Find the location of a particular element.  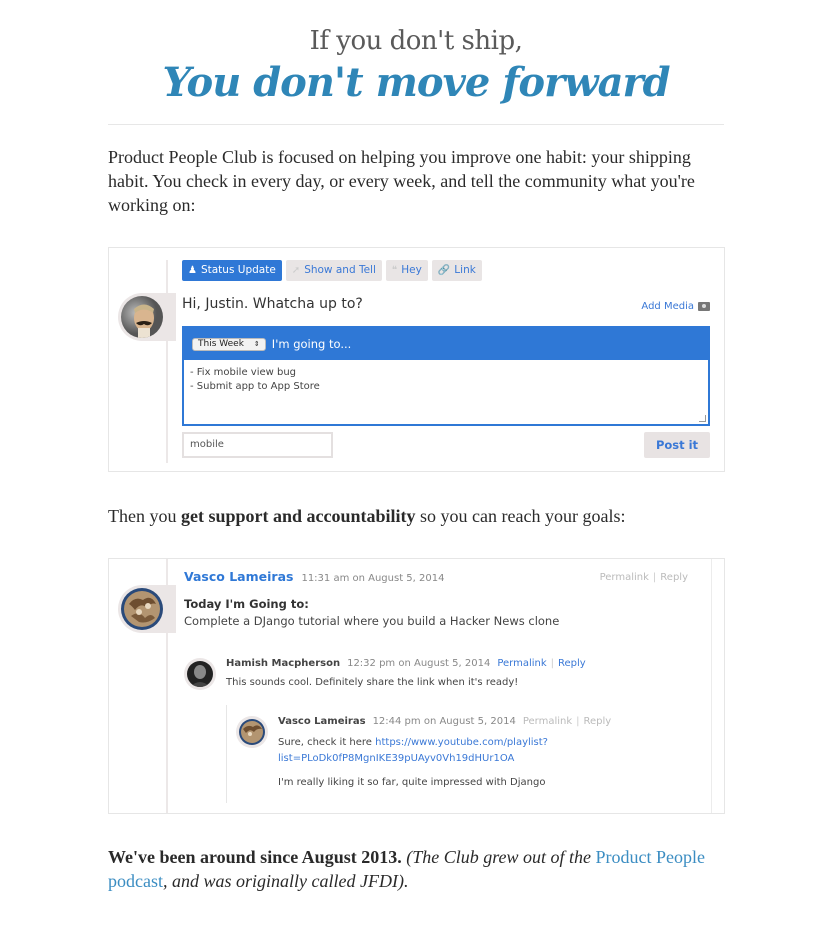

select-arrows-icon: ⇕ is located at coordinates (256, 343).